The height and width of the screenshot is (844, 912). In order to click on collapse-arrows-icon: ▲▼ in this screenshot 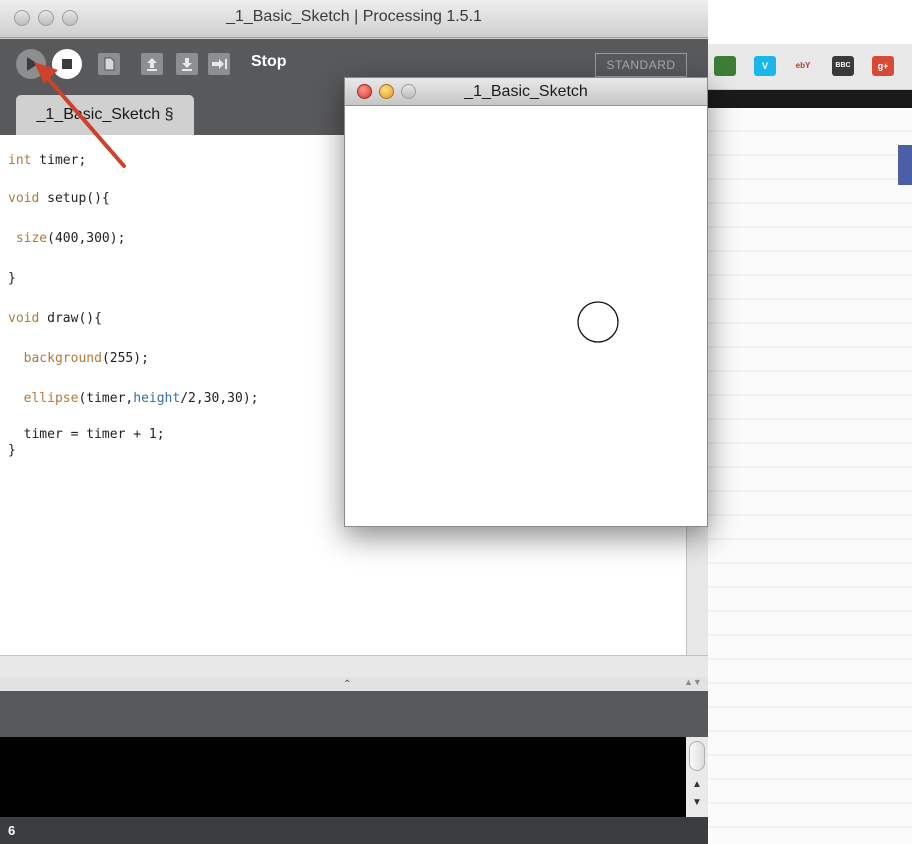, I will do `click(693, 682)`.